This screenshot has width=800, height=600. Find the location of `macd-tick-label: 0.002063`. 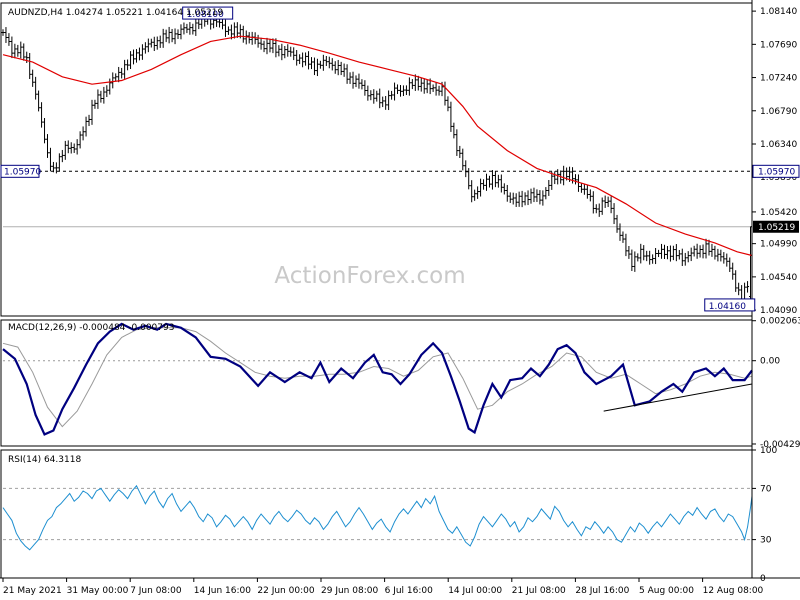

macd-tick-label: 0.002063 is located at coordinates (780, 322).